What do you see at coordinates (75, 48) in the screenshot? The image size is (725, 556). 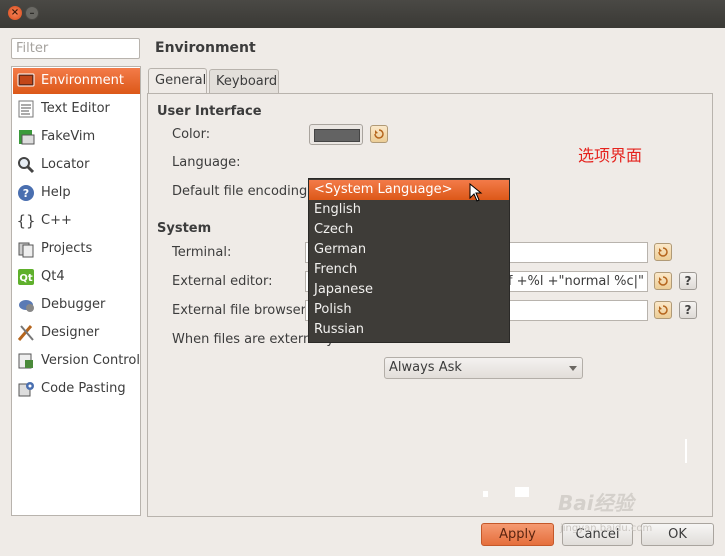 I see `filter-input: Filter` at bounding box center [75, 48].